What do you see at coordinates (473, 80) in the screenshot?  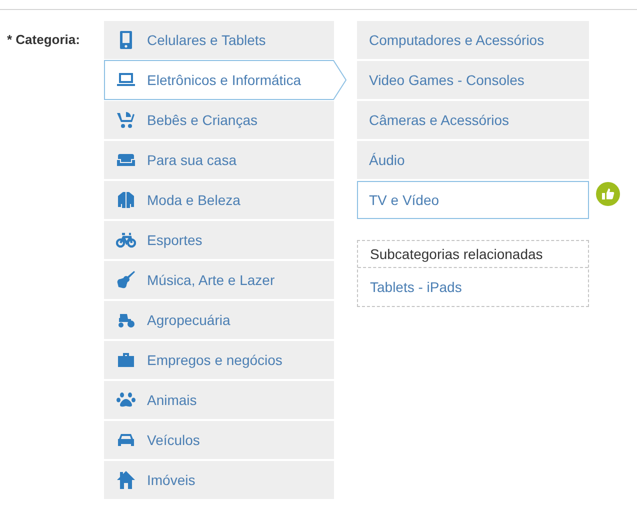 I see `subcategory-item: Video Games - Consoles` at bounding box center [473, 80].